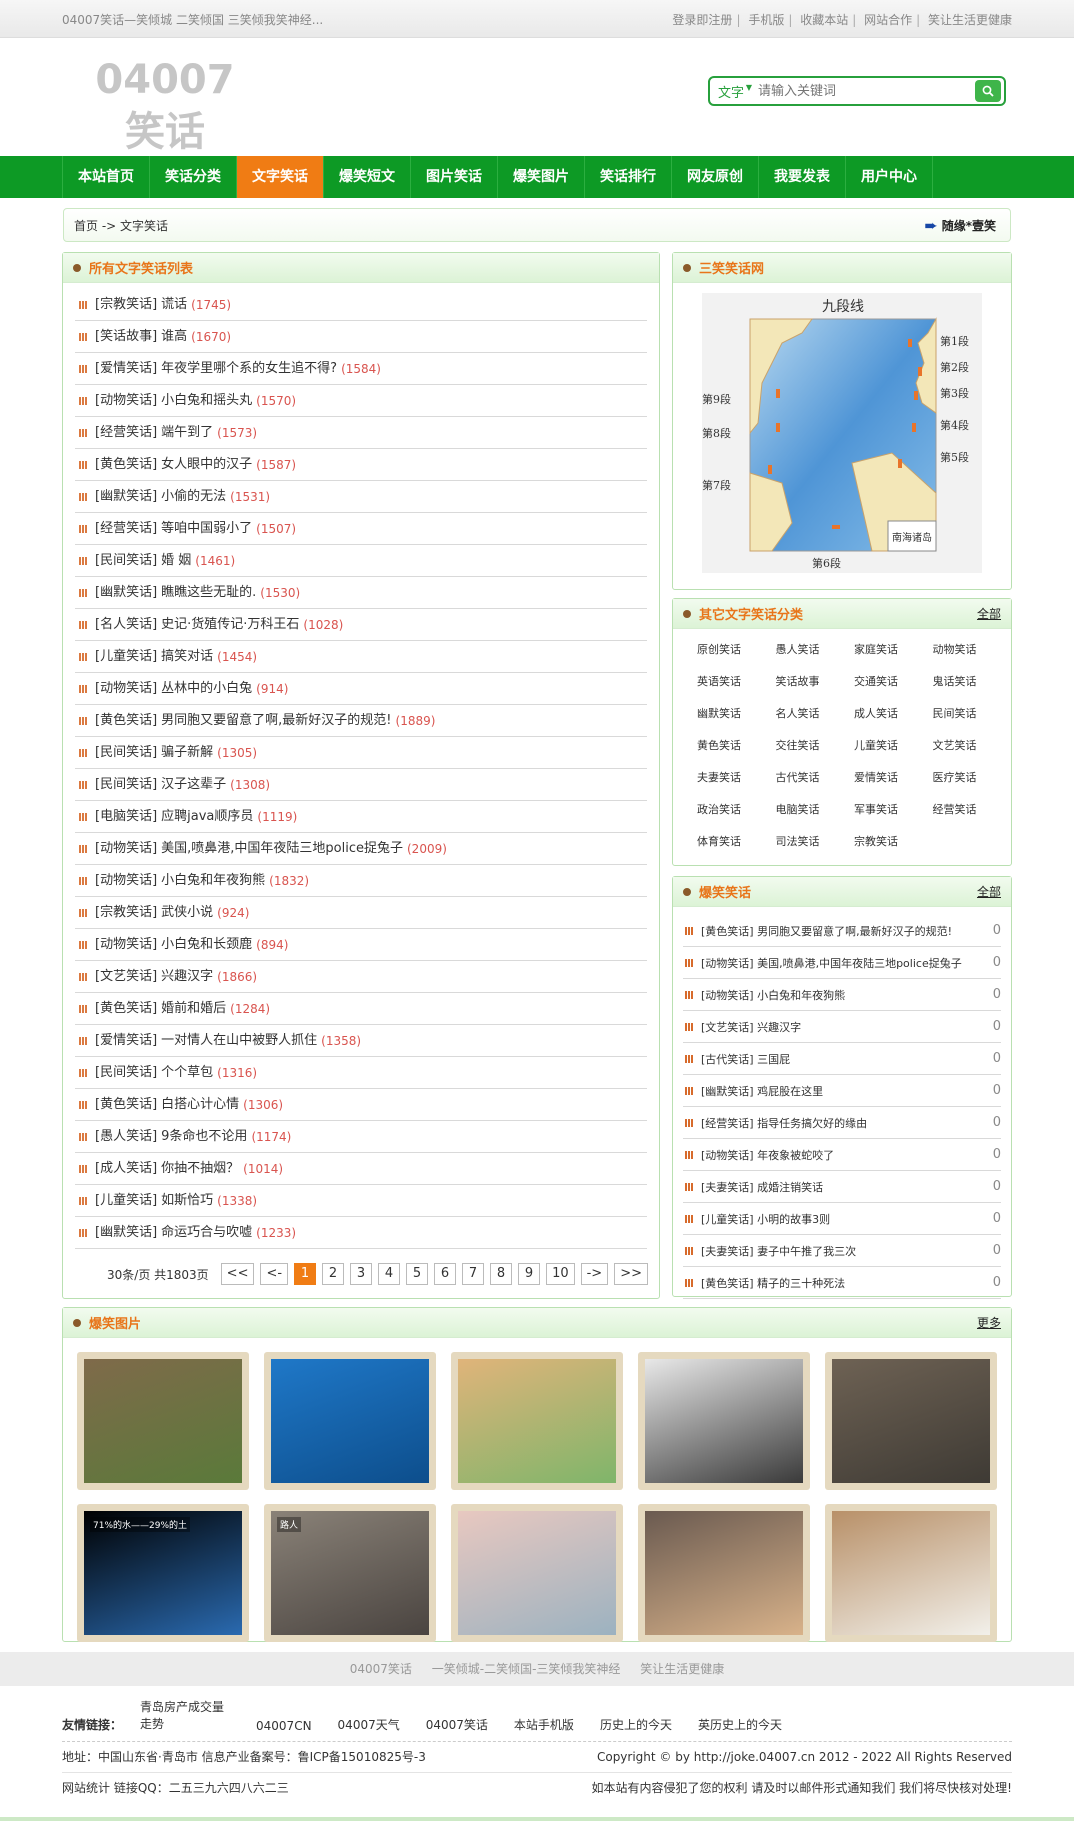 The image size is (1074, 1821). Describe the element at coordinates (736, 650) in the screenshot. I see `category-link: 原创笑话` at that location.